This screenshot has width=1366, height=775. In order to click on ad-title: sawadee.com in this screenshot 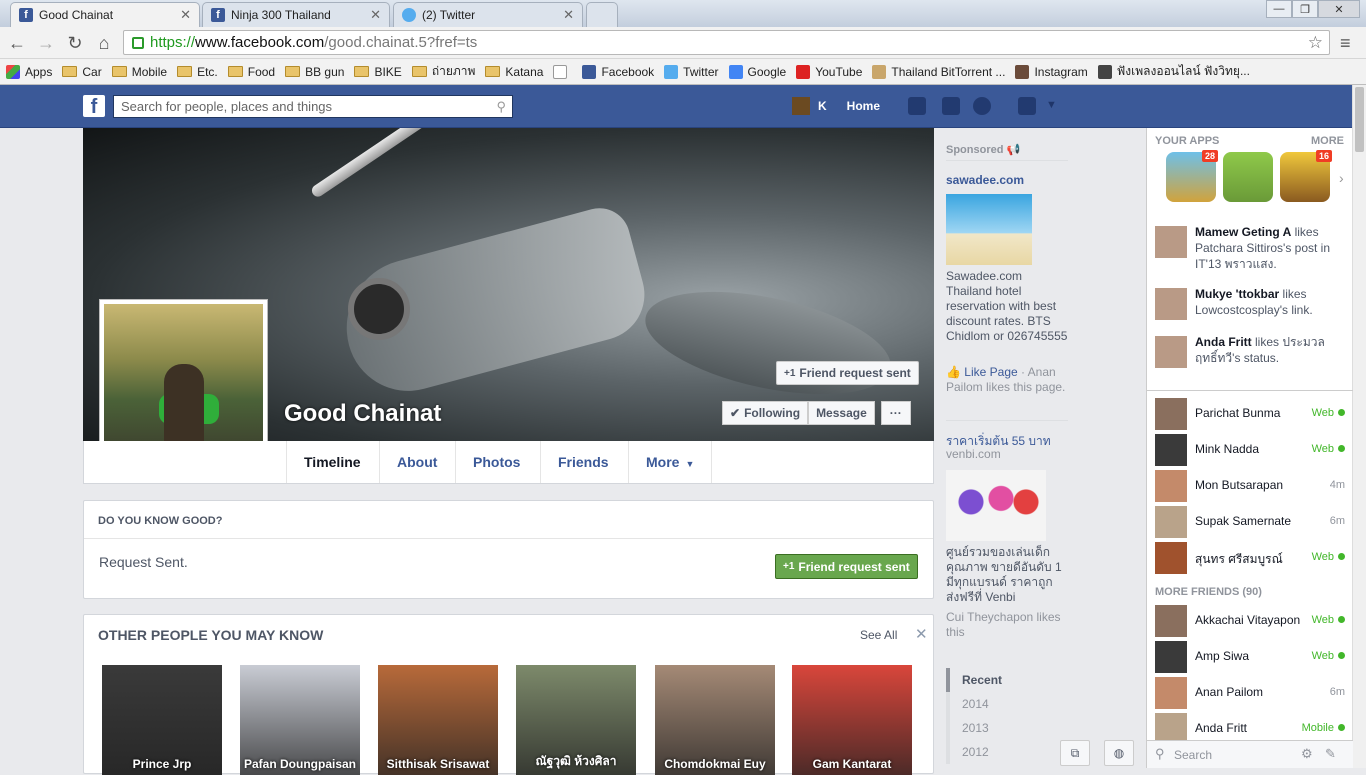, I will do `click(985, 180)`.